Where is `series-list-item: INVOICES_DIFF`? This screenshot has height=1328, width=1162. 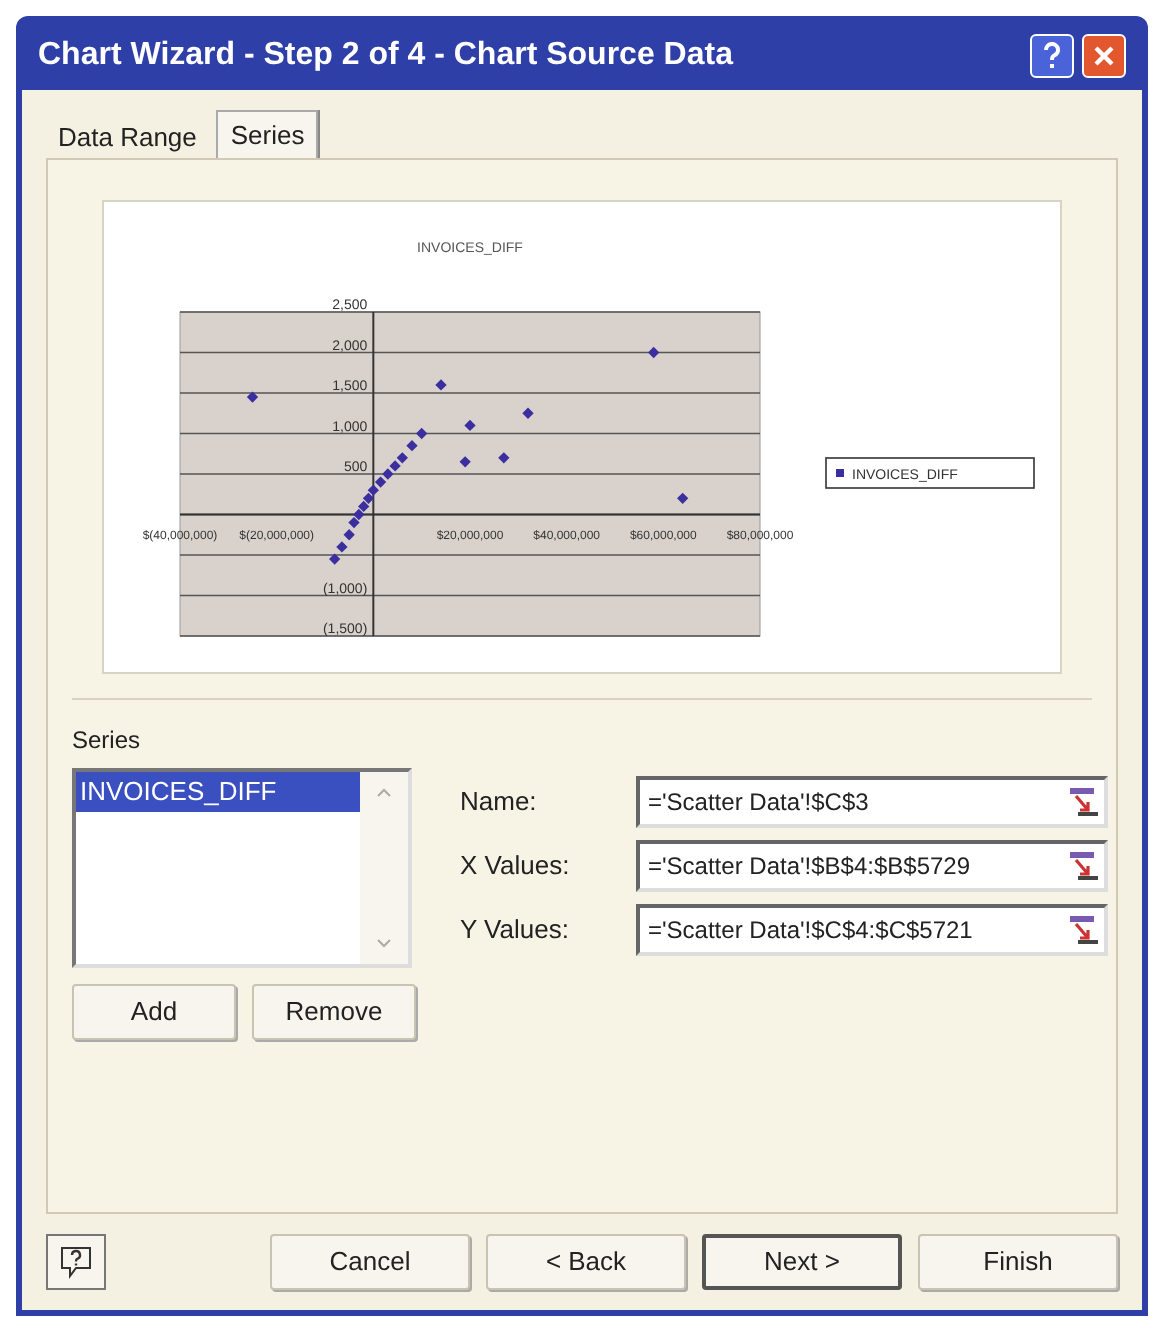 series-list-item: INVOICES_DIFF is located at coordinates (218, 791).